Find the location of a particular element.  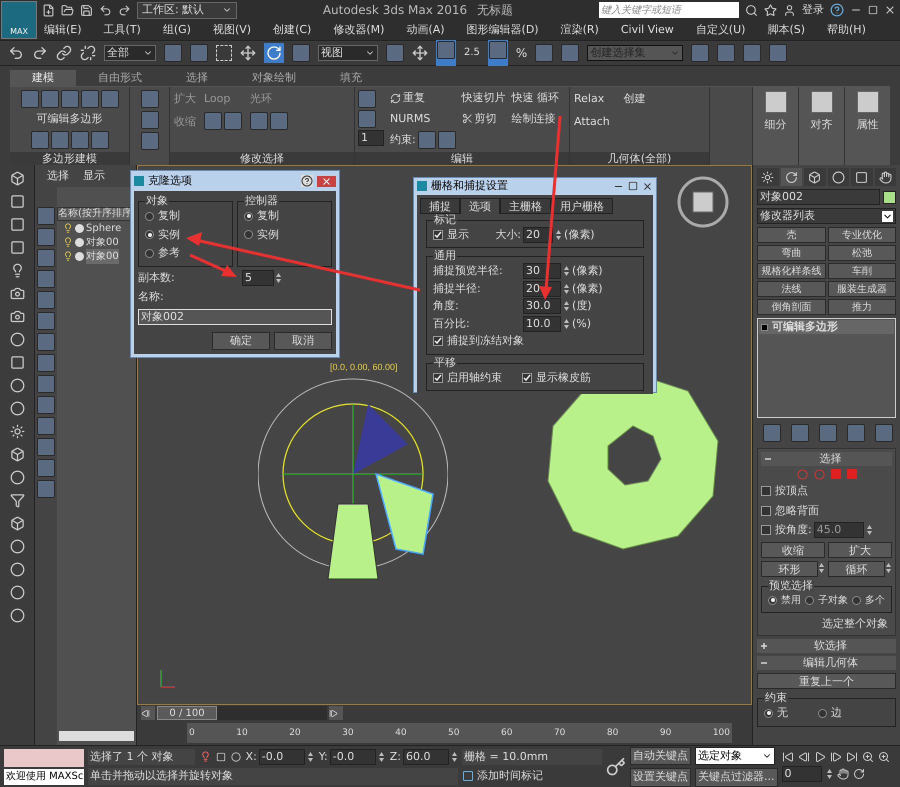

menu-item: 组(G) is located at coordinates (176, 30).